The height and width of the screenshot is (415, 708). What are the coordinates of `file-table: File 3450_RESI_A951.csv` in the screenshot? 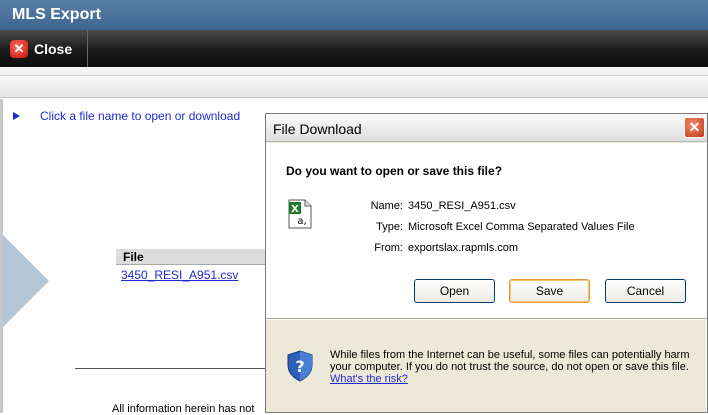 It's located at (196, 265).